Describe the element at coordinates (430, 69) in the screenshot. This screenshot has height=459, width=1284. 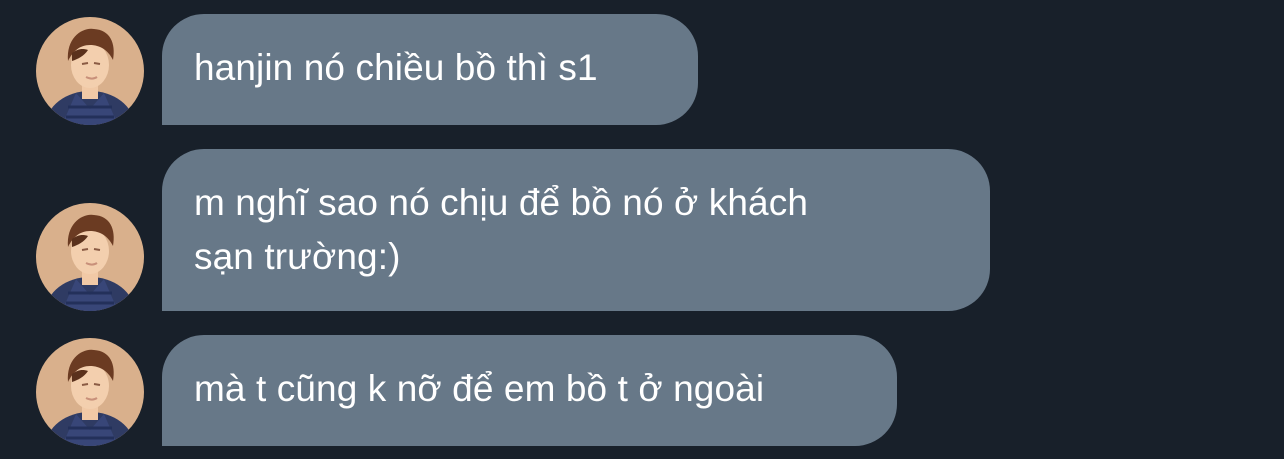
I see `message-bubble: hanjin nó chiều bồ thì s1` at that location.